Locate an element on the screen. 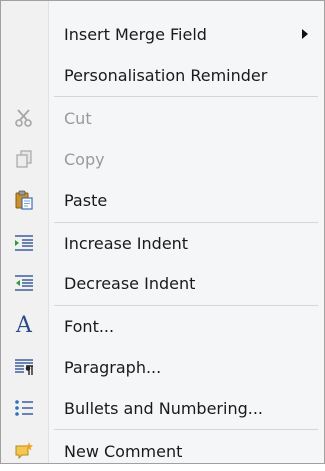 The width and height of the screenshot is (325, 471). decrease-indent-icon is located at coordinates (24, 283).